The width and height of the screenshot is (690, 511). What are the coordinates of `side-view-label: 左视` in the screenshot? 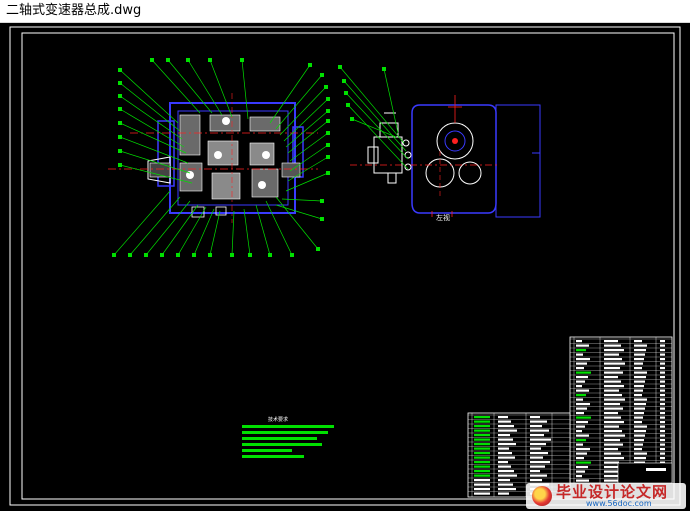 It's located at (443, 217).